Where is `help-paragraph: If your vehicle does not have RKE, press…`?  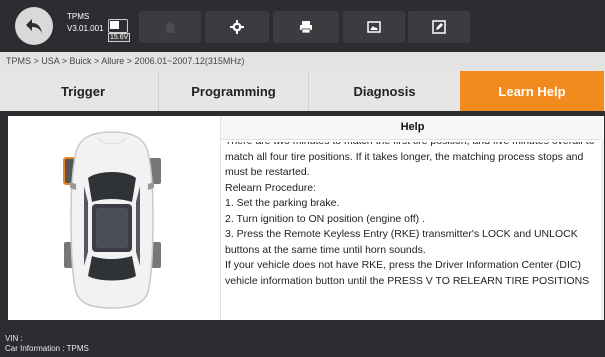
help-paragraph: If your vehicle does not have RKE, press… is located at coordinates (407, 273).